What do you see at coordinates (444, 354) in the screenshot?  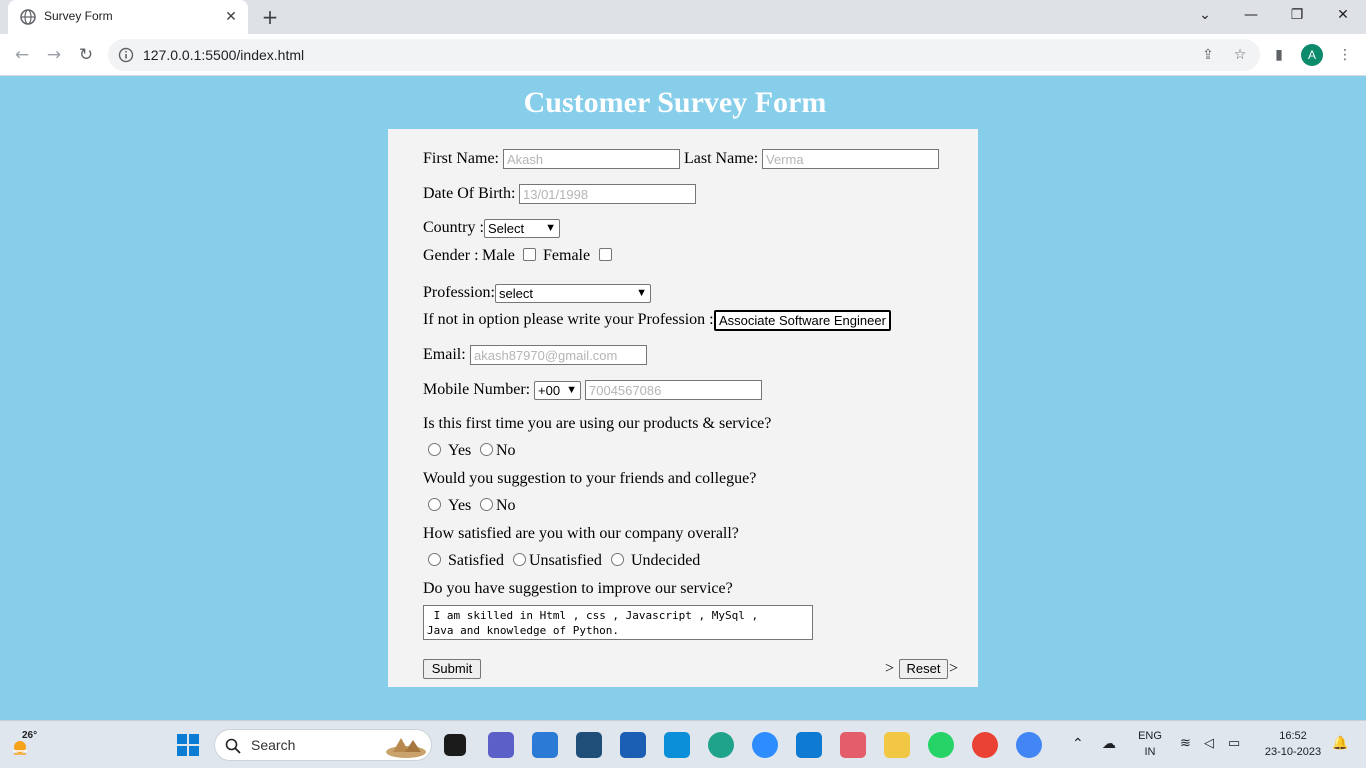 I see `email-label: Email:` at bounding box center [444, 354].